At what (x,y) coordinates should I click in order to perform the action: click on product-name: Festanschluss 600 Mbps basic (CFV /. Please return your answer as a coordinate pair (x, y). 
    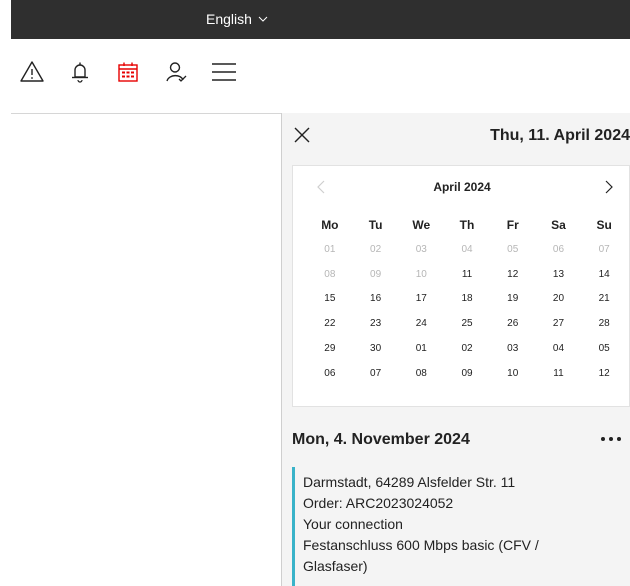
    Looking at the image, I should click on (421, 545).